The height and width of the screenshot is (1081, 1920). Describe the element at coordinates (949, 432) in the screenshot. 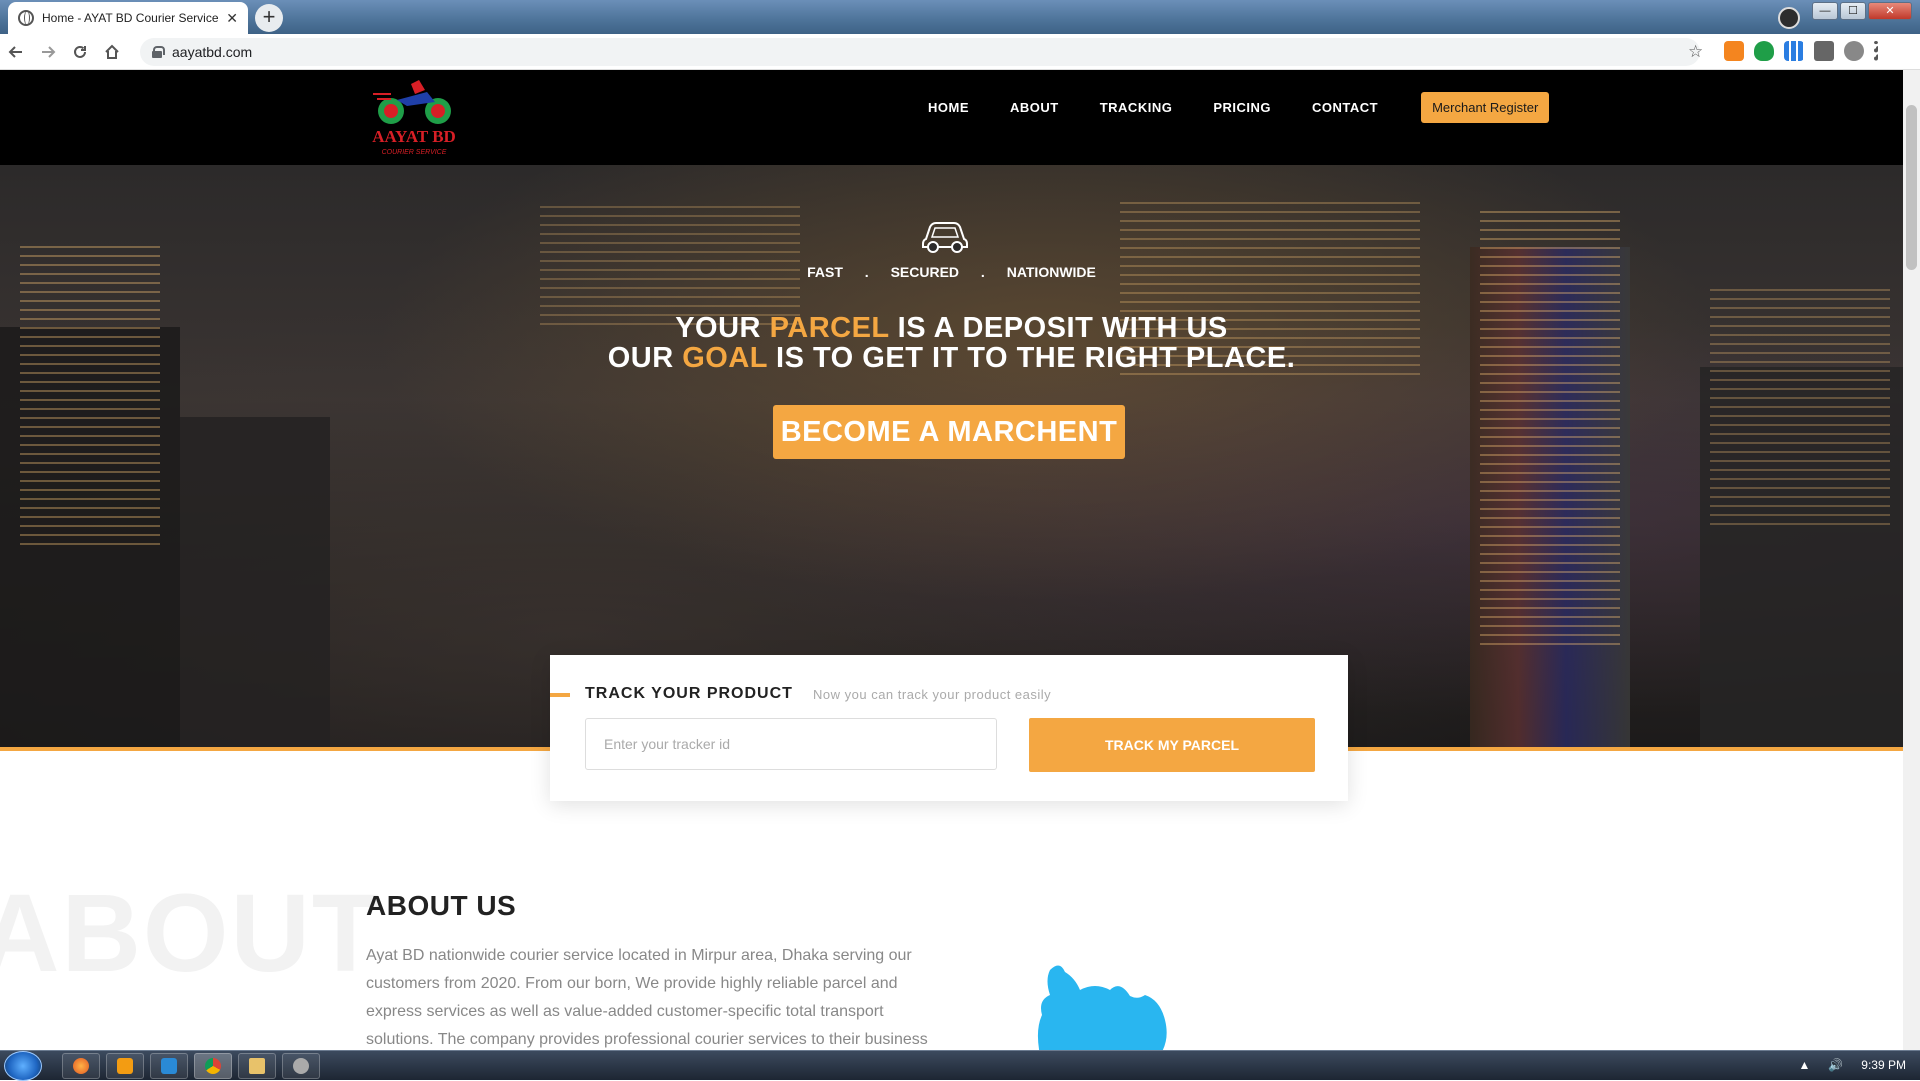

I see `become-merchant-button: BECOME A MARCHENT` at that location.